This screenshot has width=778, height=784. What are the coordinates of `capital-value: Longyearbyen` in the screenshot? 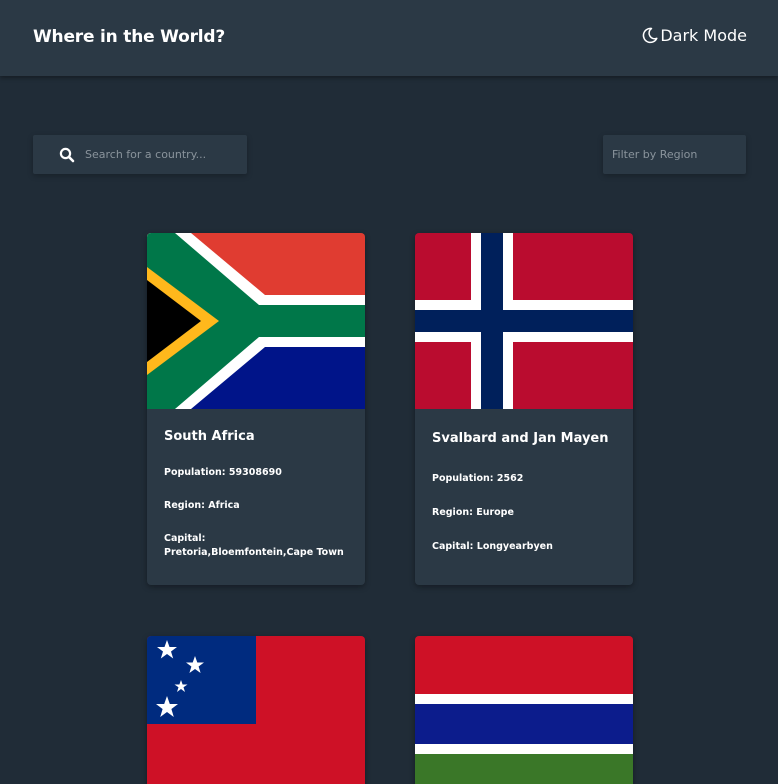 It's located at (514, 546).